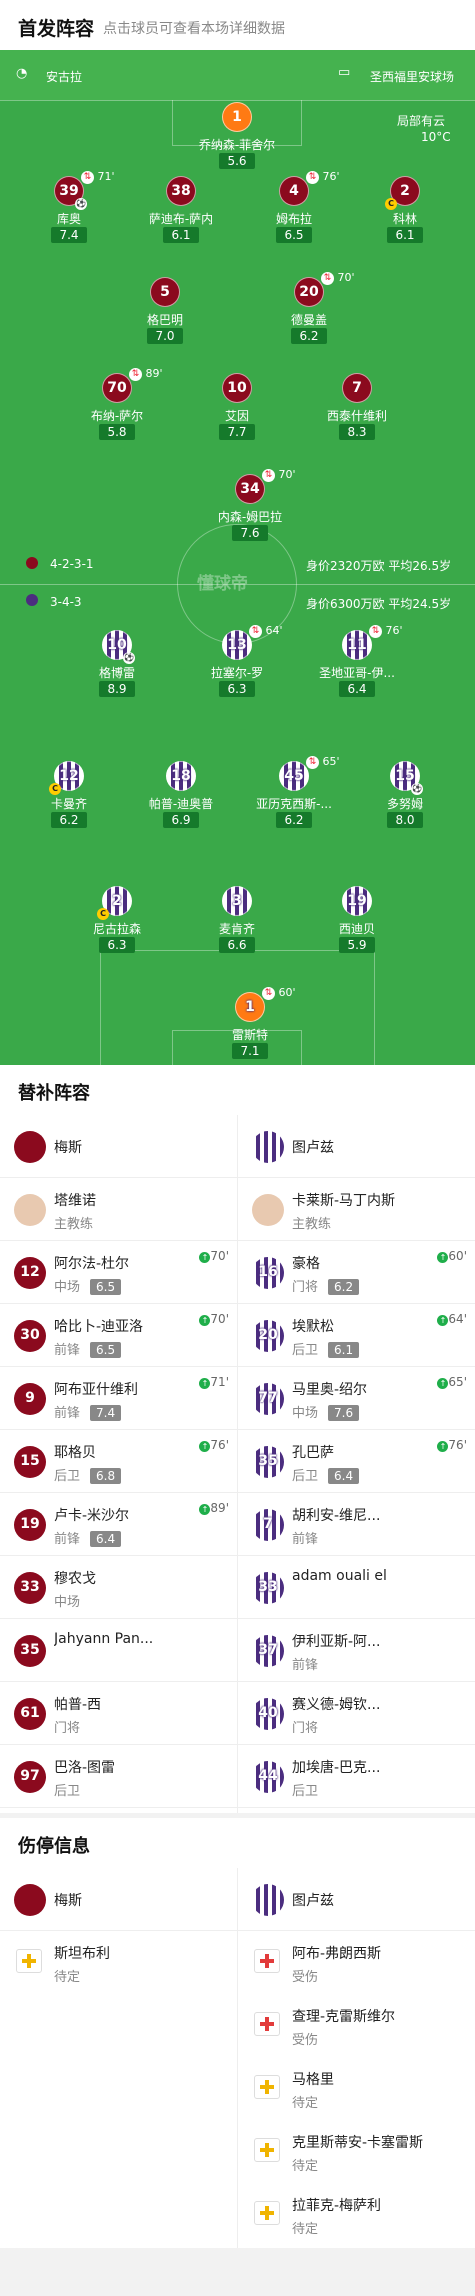  Describe the element at coordinates (250, 511) in the screenshot. I see `home-player: 34 内森-姆巴拉 7.6 ⇅ 70'` at that location.